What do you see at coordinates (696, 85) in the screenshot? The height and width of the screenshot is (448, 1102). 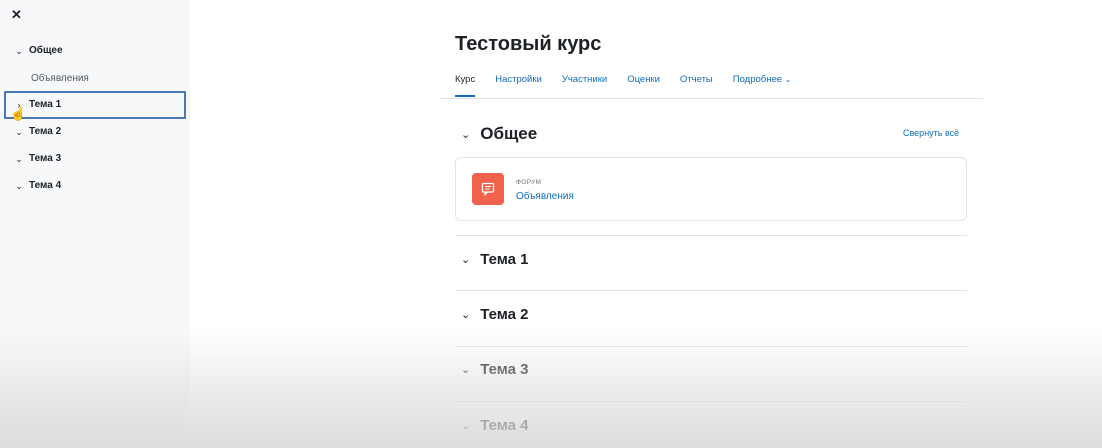 I see `tab-reports: Отчеты` at bounding box center [696, 85].